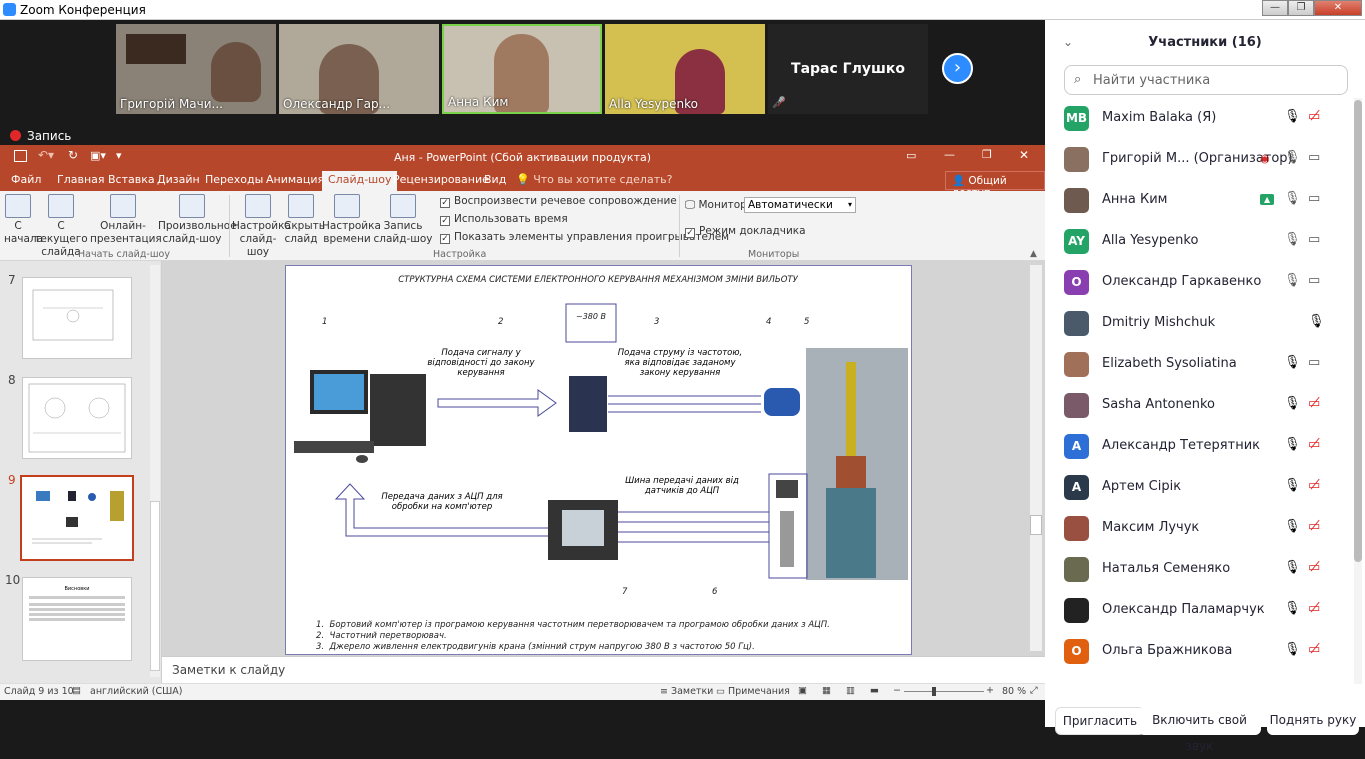 This screenshot has height=759, width=1365. What do you see at coordinates (1206, 80) in the screenshot?
I see `search-input: ⌕ Найти участника` at bounding box center [1206, 80].